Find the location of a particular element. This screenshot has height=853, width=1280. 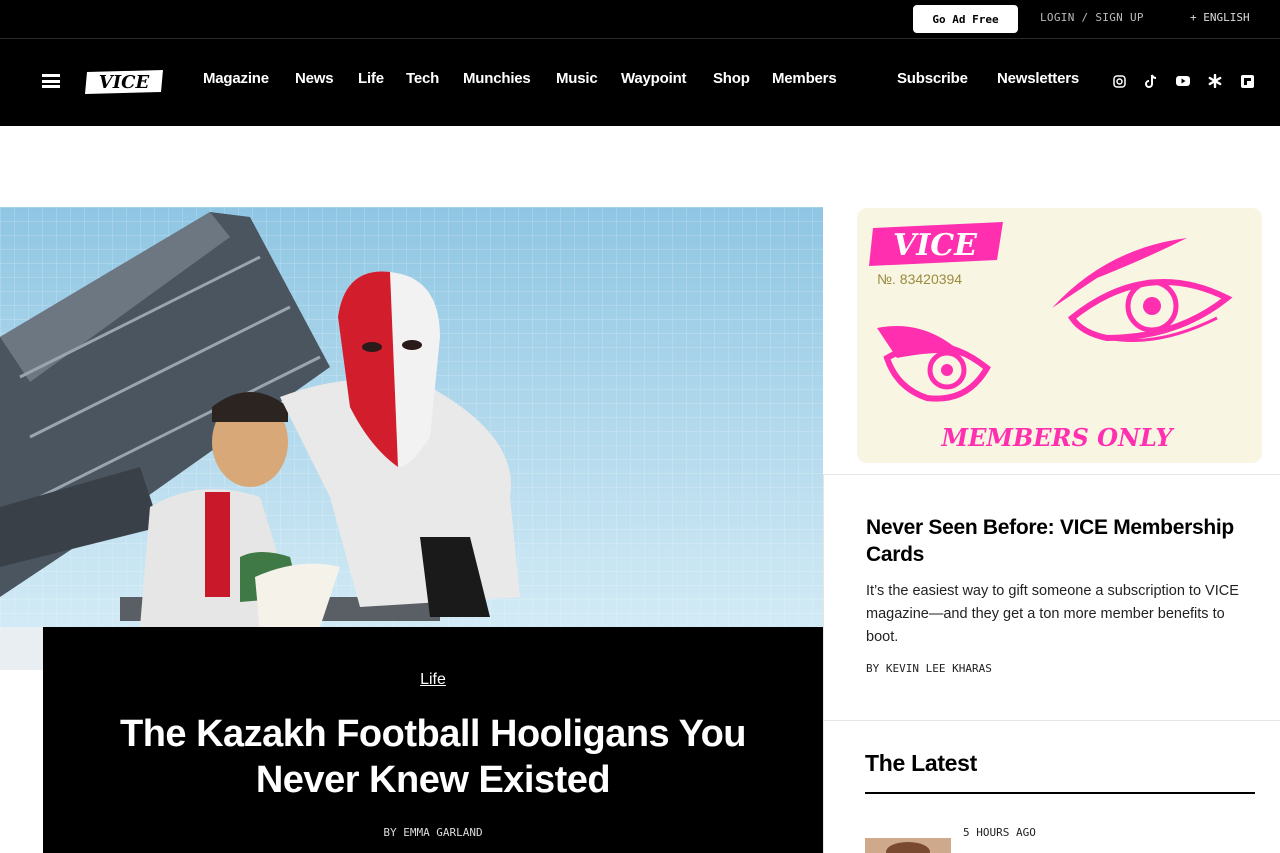

latest-item-timestamp: 5 HOURS AGO is located at coordinates (999, 832).